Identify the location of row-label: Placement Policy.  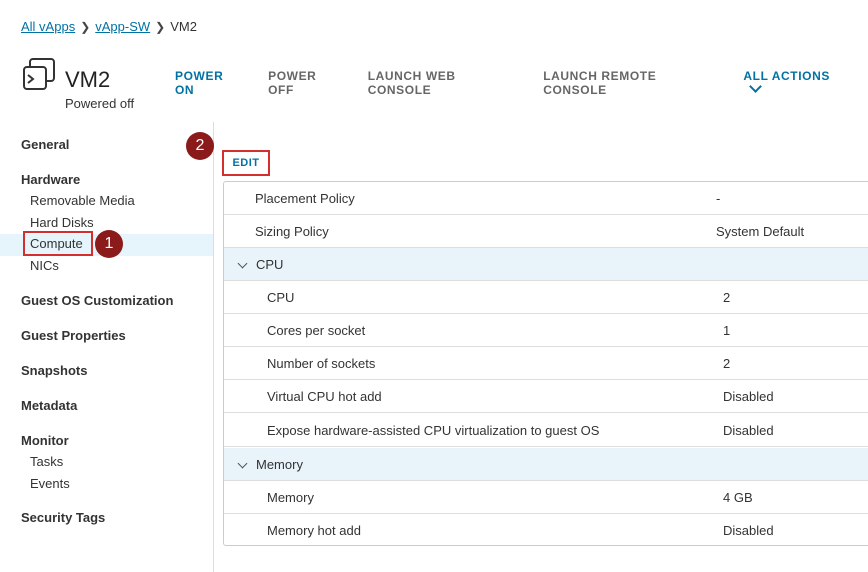
(305, 198).